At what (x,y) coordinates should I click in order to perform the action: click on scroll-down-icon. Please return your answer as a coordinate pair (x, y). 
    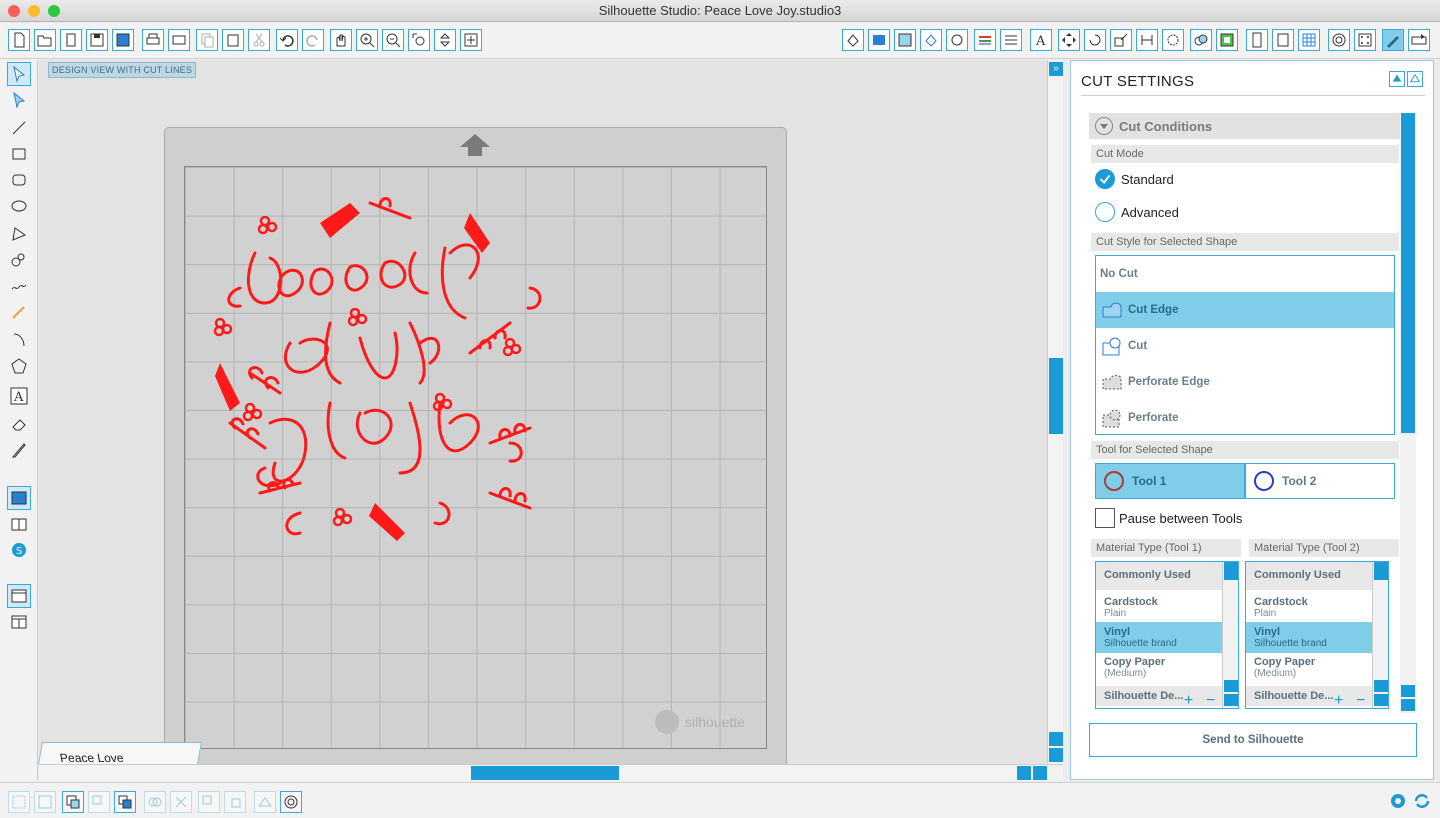
    Looking at the image, I should click on (1056, 755).